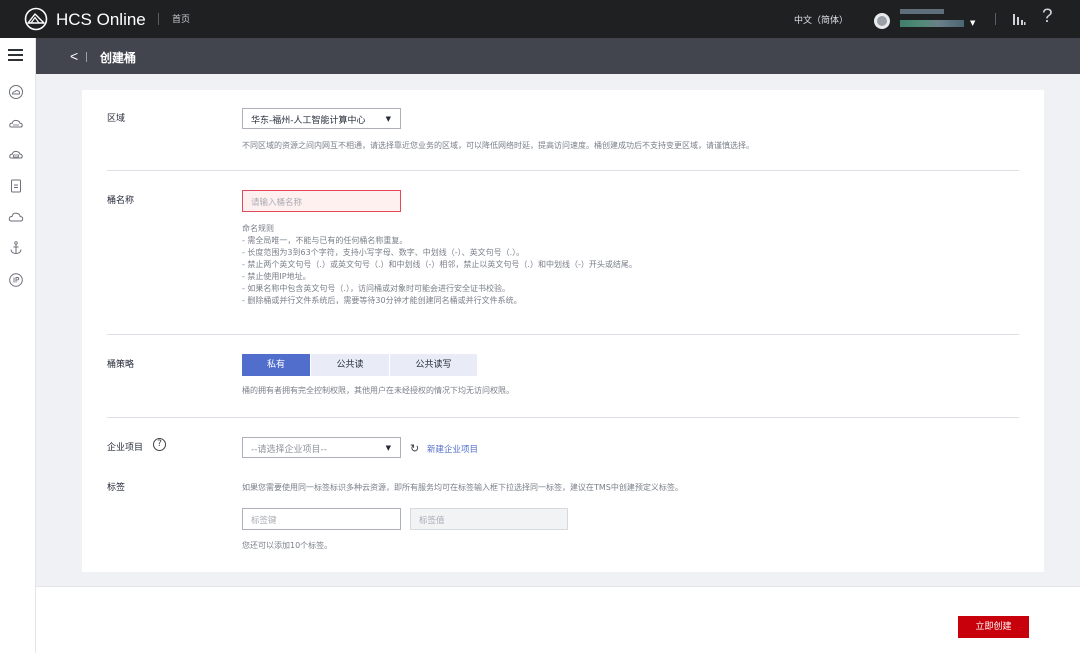 Image resolution: width=1080 pixels, height=653 pixels. I want to click on tag-key-input: 标签键, so click(321, 519).